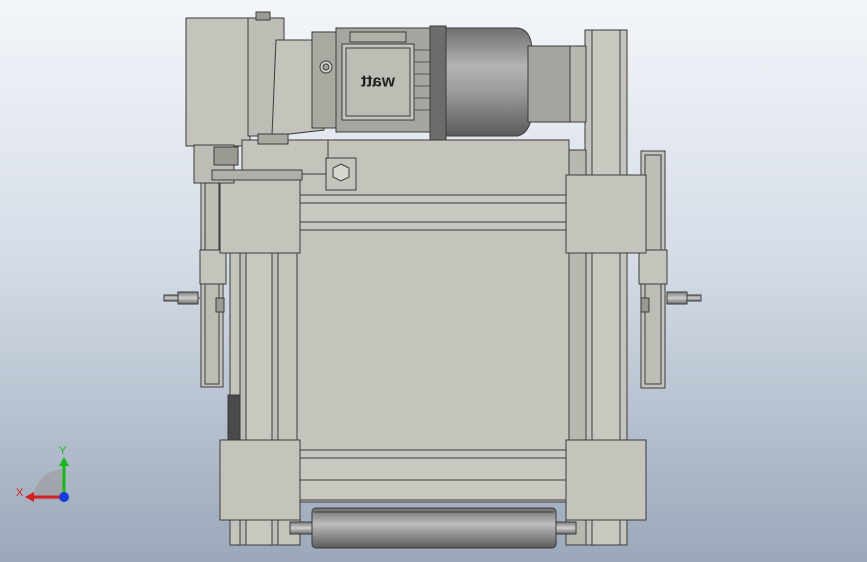 This screenshot has width=867, height=562. I want to click on bottom-roller, so click(433, 528).